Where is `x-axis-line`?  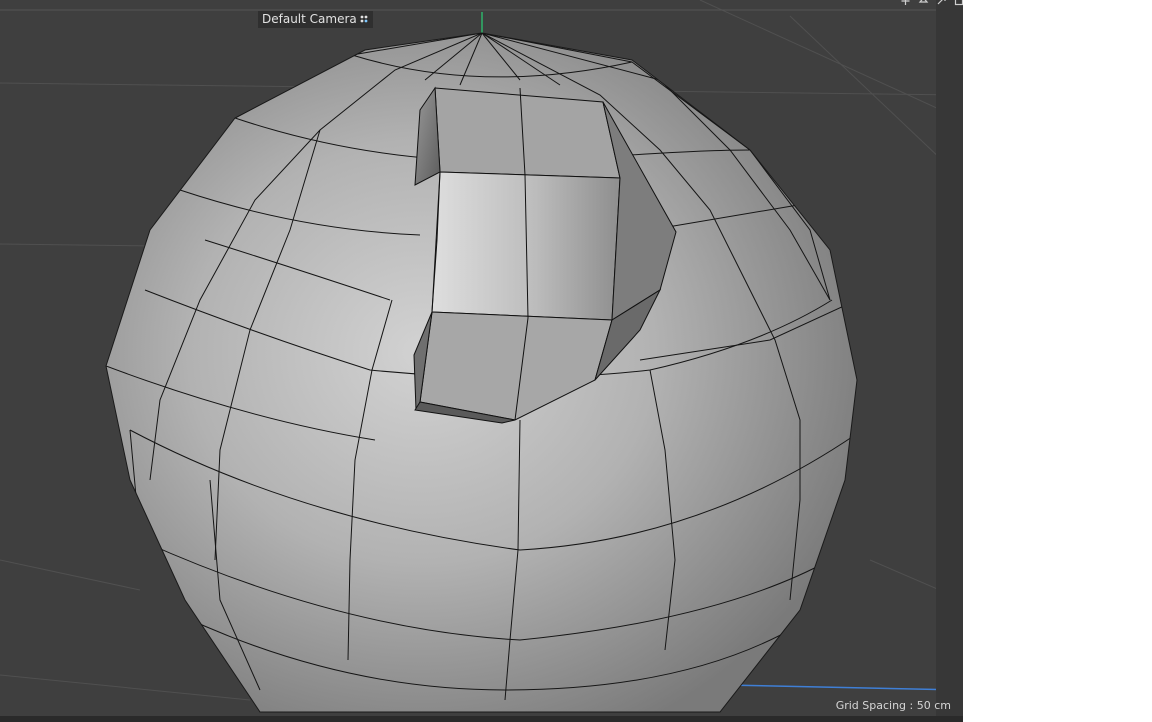
x-axis-line is located at coordinates (843, 687).